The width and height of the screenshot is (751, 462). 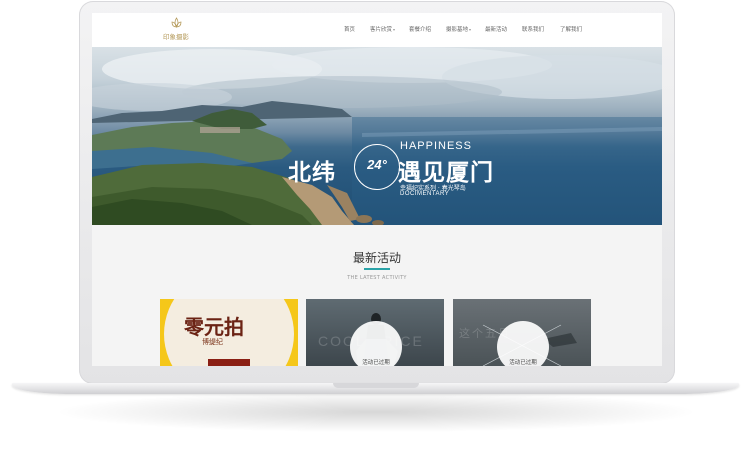 I want to click on nav-item-activities: 最新活动, so click(x=496, y=29).